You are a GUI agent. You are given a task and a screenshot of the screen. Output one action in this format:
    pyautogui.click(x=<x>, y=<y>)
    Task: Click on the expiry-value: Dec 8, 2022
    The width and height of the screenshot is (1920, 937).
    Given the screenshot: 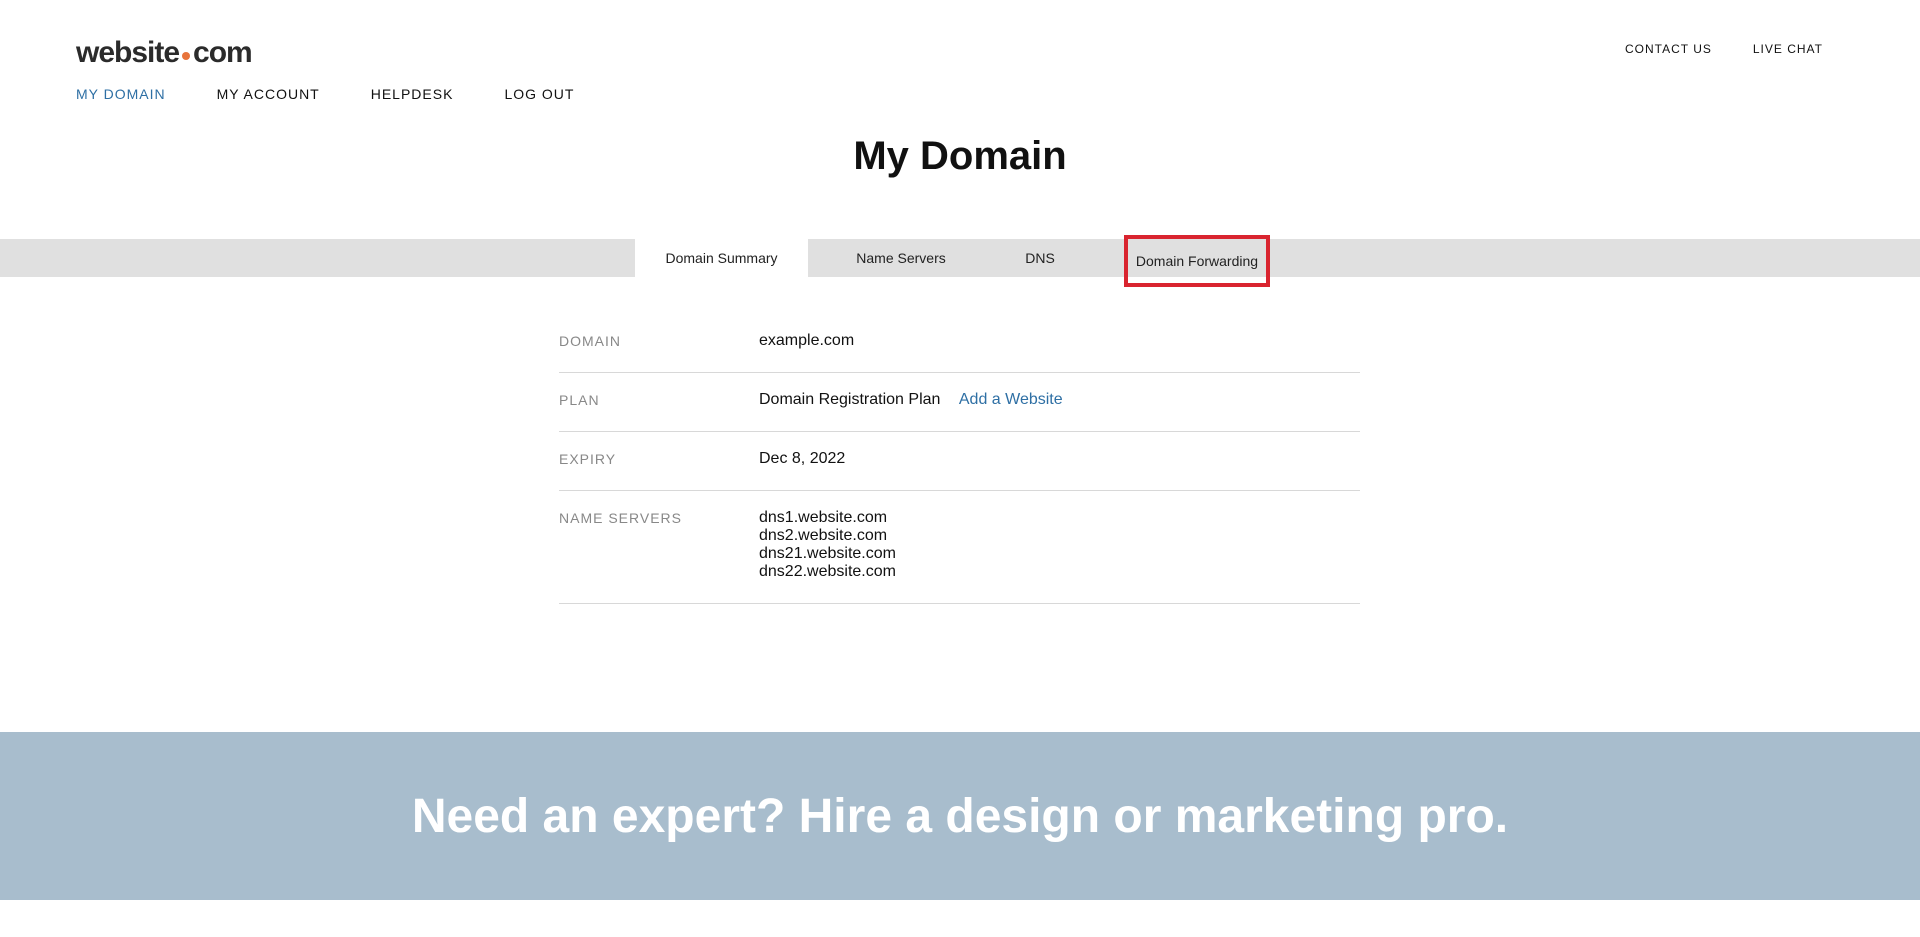 What is the action you would take?
    pyautogui.click(x=802, y=458)
    